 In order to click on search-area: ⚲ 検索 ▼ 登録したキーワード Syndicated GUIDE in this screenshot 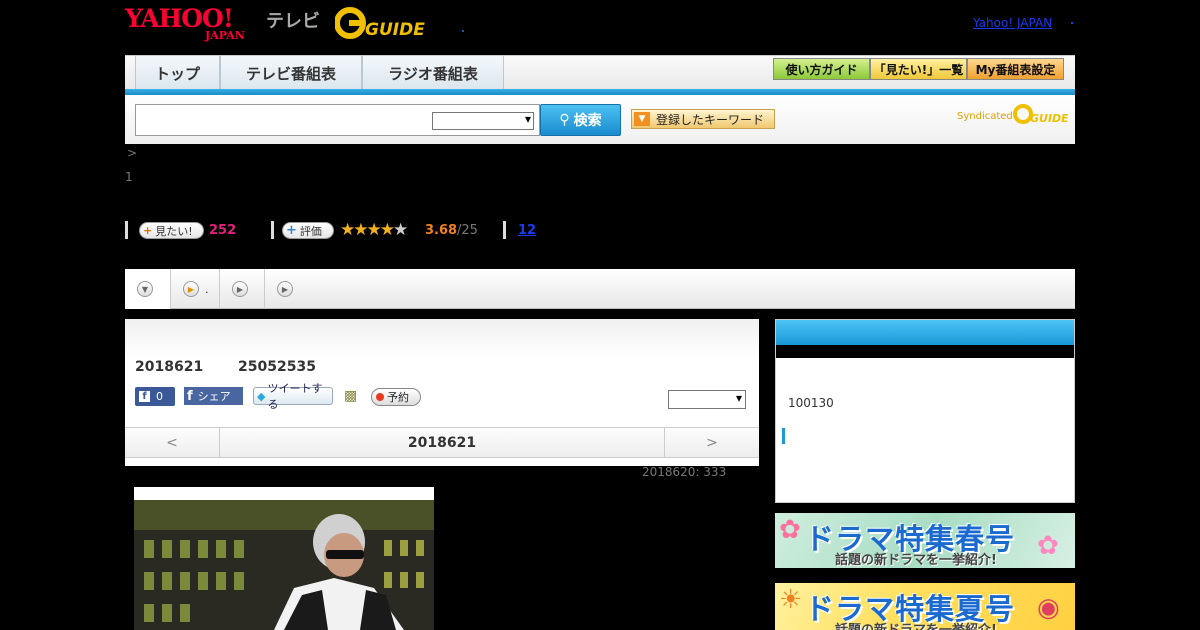, I will do `click(600, 119)`.